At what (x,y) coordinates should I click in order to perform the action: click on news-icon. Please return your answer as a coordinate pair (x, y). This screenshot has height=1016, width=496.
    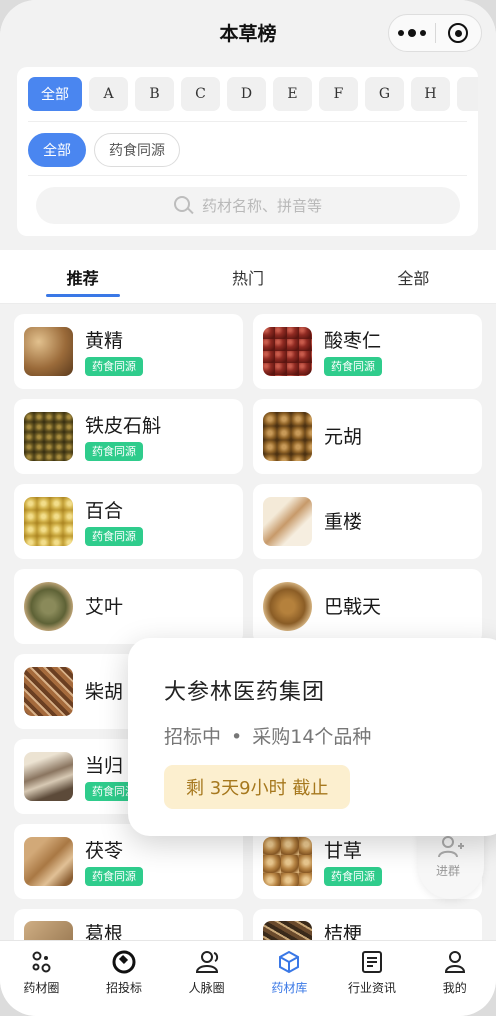
    Looking at the image, I should click on (372, 962).